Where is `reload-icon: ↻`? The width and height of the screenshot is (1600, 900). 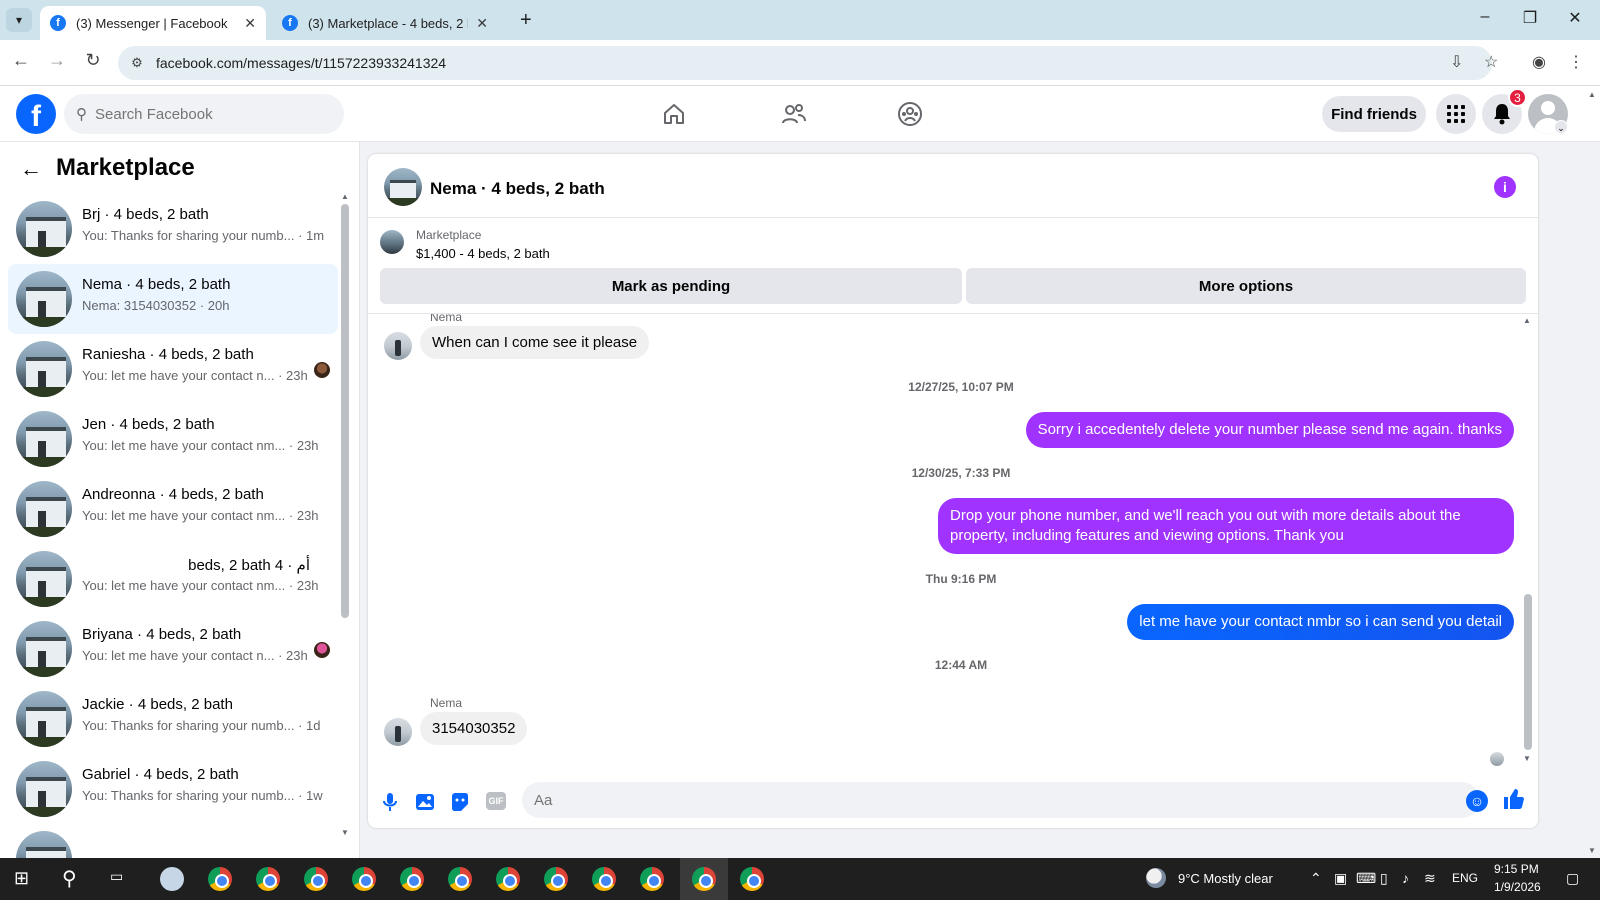 reload-icon: ↻ is located at coordinates (93, 60).